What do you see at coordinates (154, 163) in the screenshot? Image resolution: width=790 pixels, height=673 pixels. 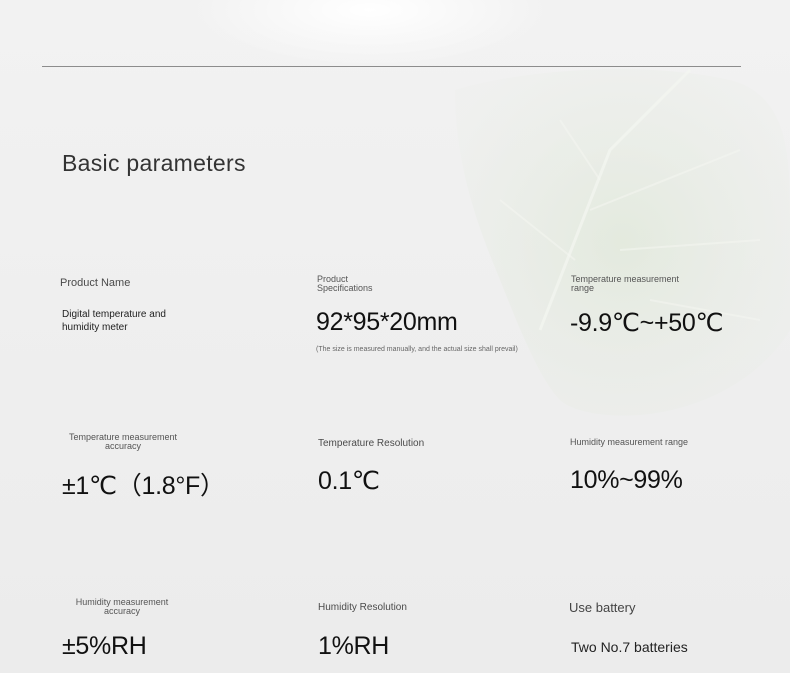 I see `section-heading: Basic parameters` at bounding box center [154, 163].